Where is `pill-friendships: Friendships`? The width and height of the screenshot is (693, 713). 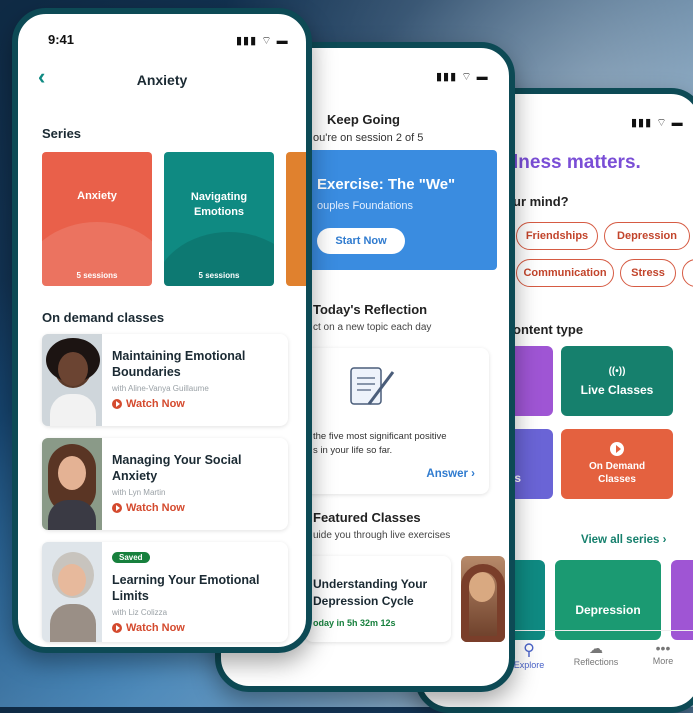 pill-friendships: Friendships is located at coordinates (557, 236).